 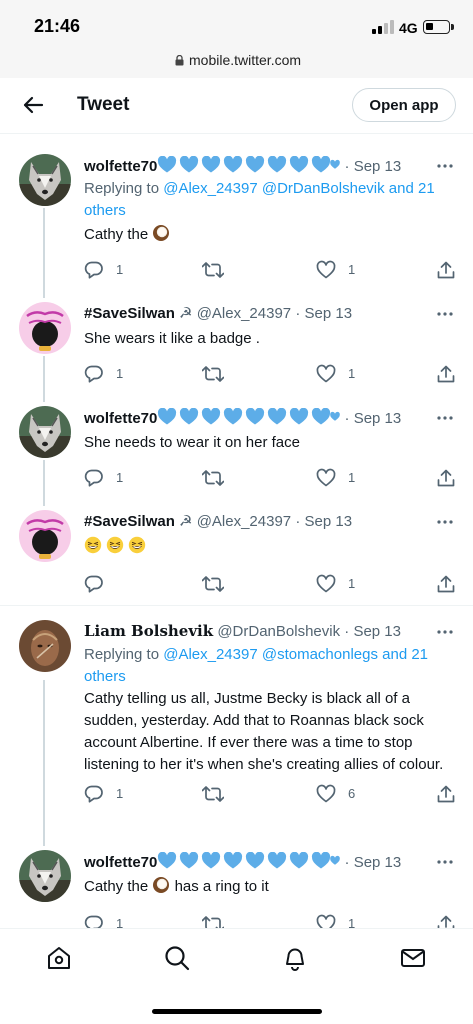 What do you see at coordinates (278, 631) in the screenshot?
I see `user-handle: @DrDanBolshevik` at bounding box center [278, 631].